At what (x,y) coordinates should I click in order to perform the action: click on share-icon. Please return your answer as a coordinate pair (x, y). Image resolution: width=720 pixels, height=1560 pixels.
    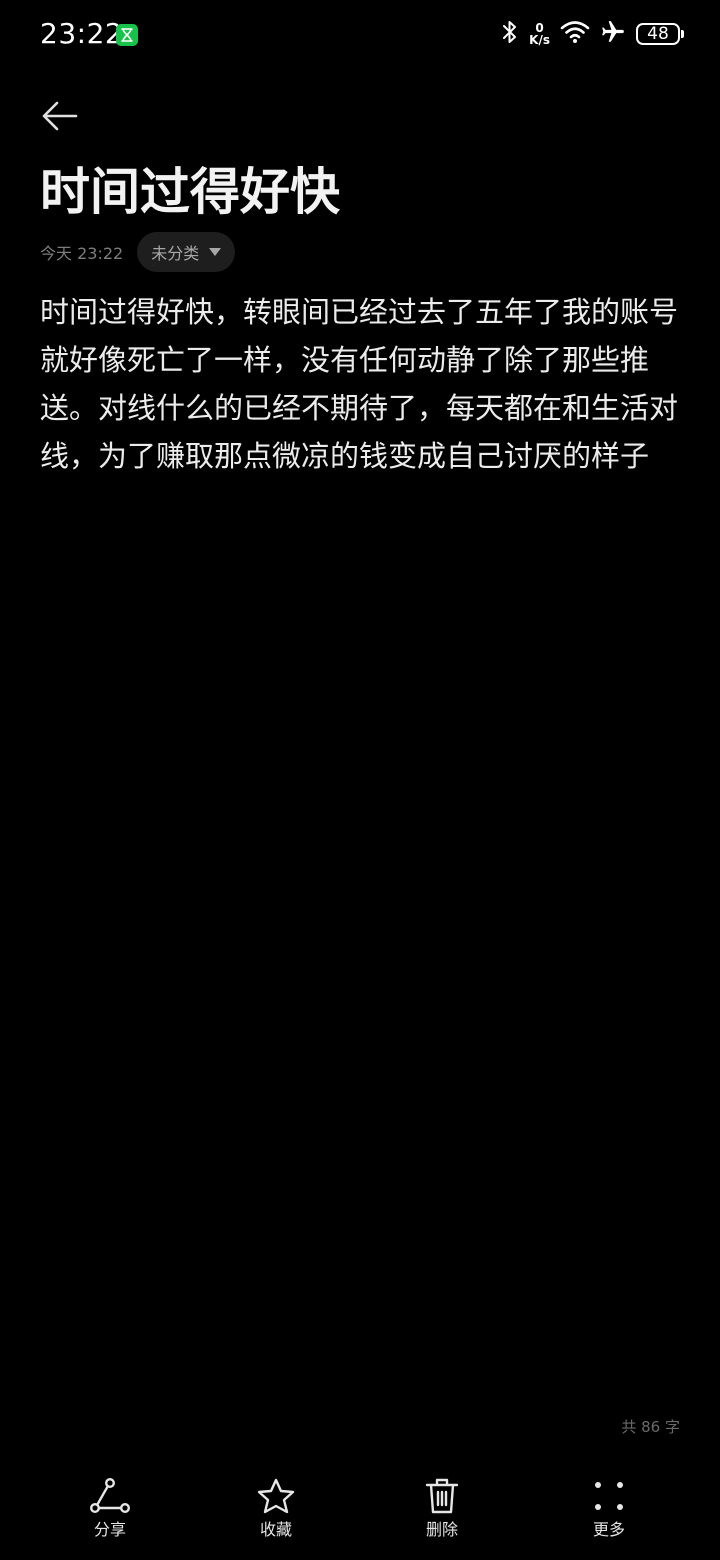
    Looking at the image, I should click on (110, 1496).